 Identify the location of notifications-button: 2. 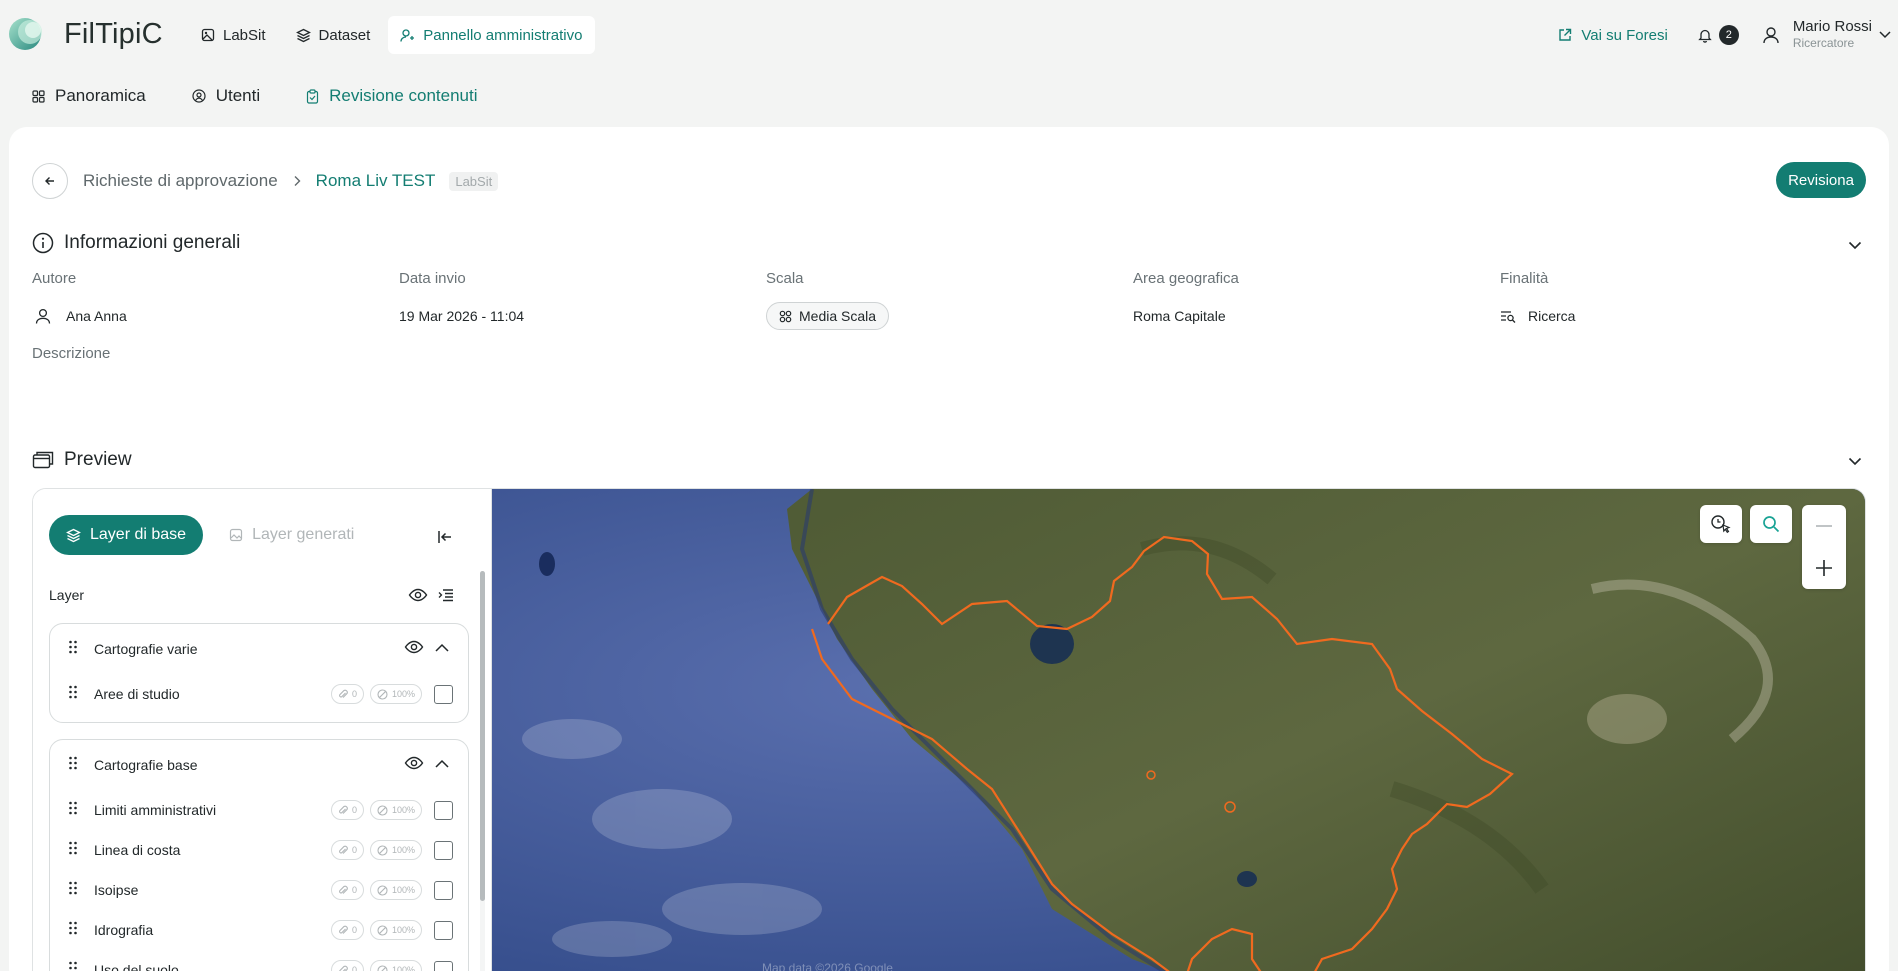
(1718, 35).